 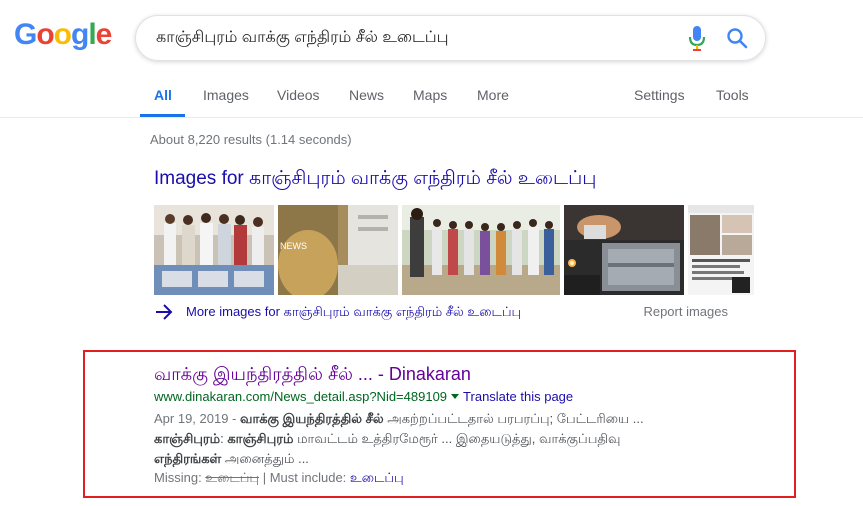 I want to click on active-tab-indicator, so click(x=162, y=115).